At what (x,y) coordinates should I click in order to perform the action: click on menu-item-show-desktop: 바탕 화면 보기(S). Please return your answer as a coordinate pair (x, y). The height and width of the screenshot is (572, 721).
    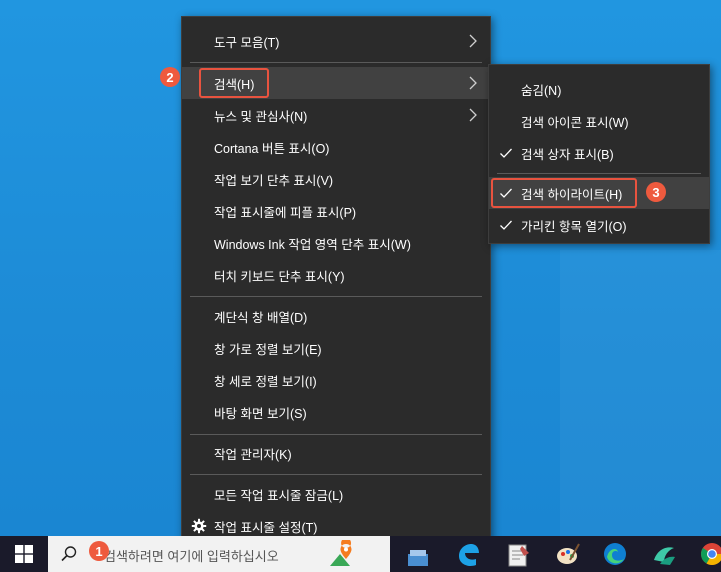
    Looking at the image, I should click on (336, 412).